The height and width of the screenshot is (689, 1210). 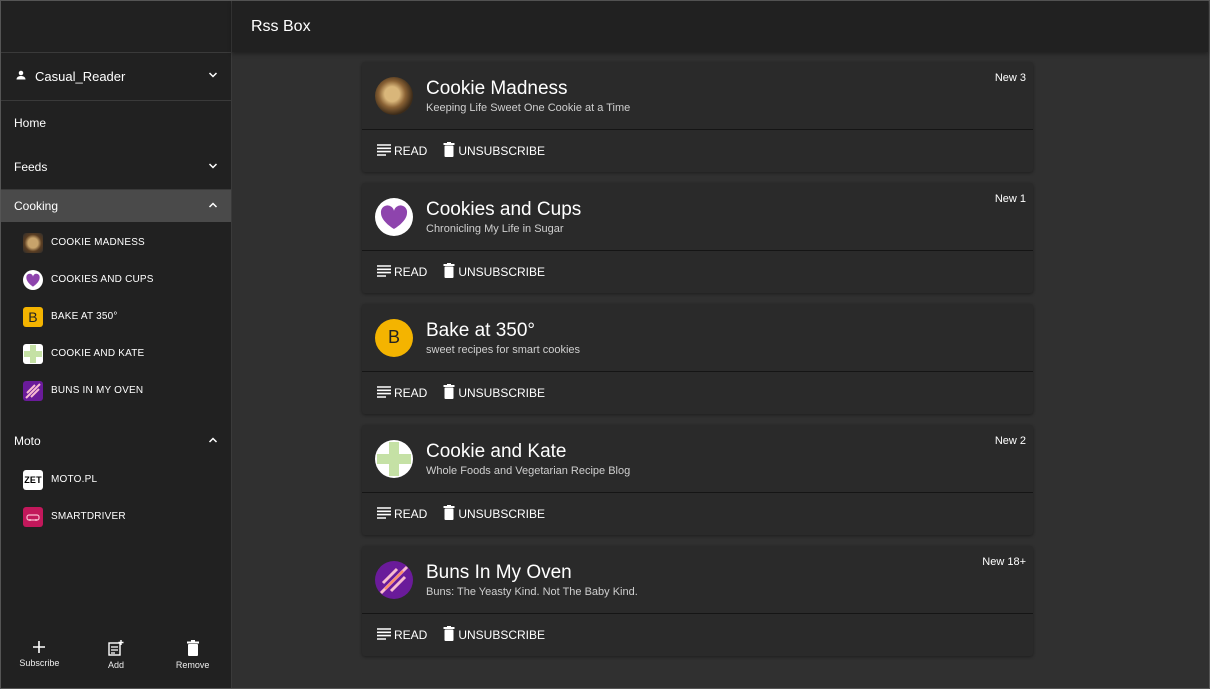 I want to click on feed-subtitle: sweet recipes for smart cookies, so click(x=503, y=349).